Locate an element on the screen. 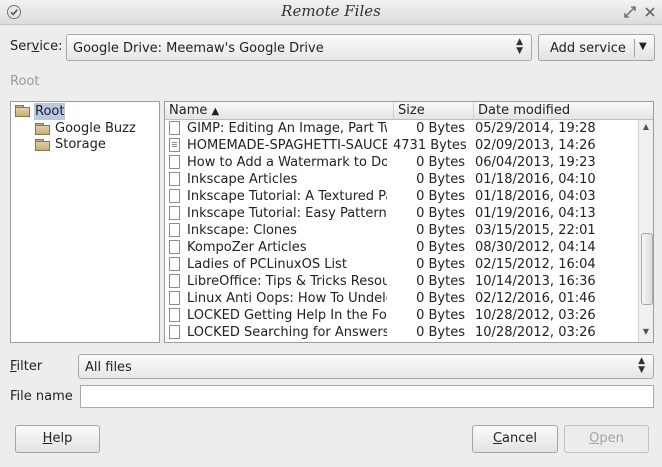  scroll-up-icon: ▲ is located at coordinates (646, 126).